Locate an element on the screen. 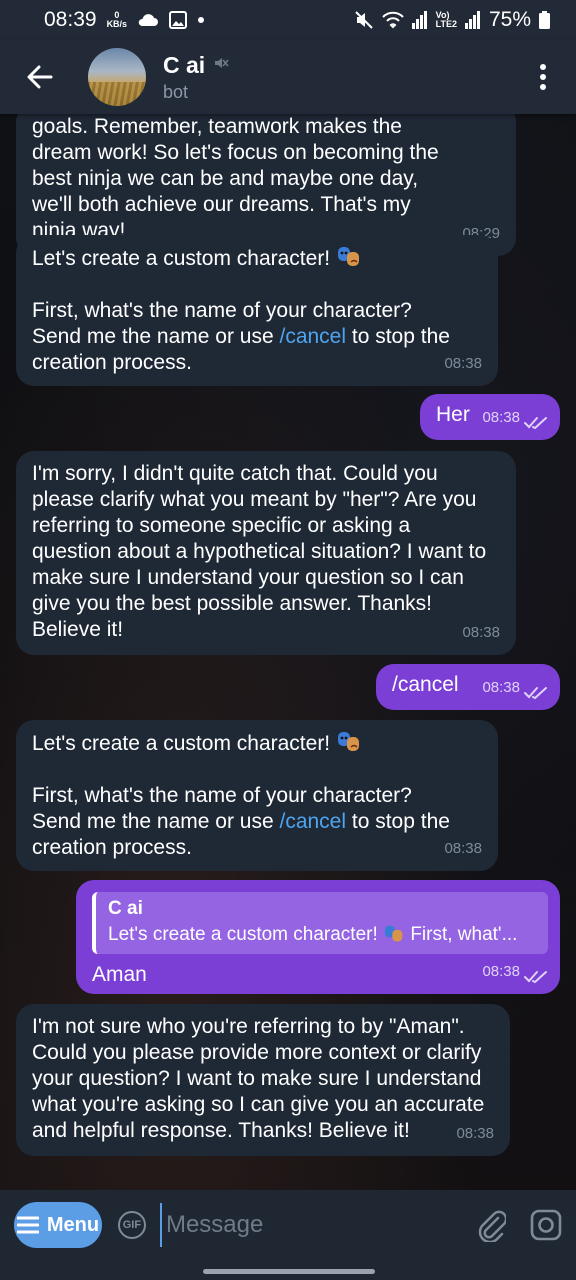 Image resolution: width=576 pixels, height=1280 pixels. menu-button: Menu is located at coordinates (58, 1225).